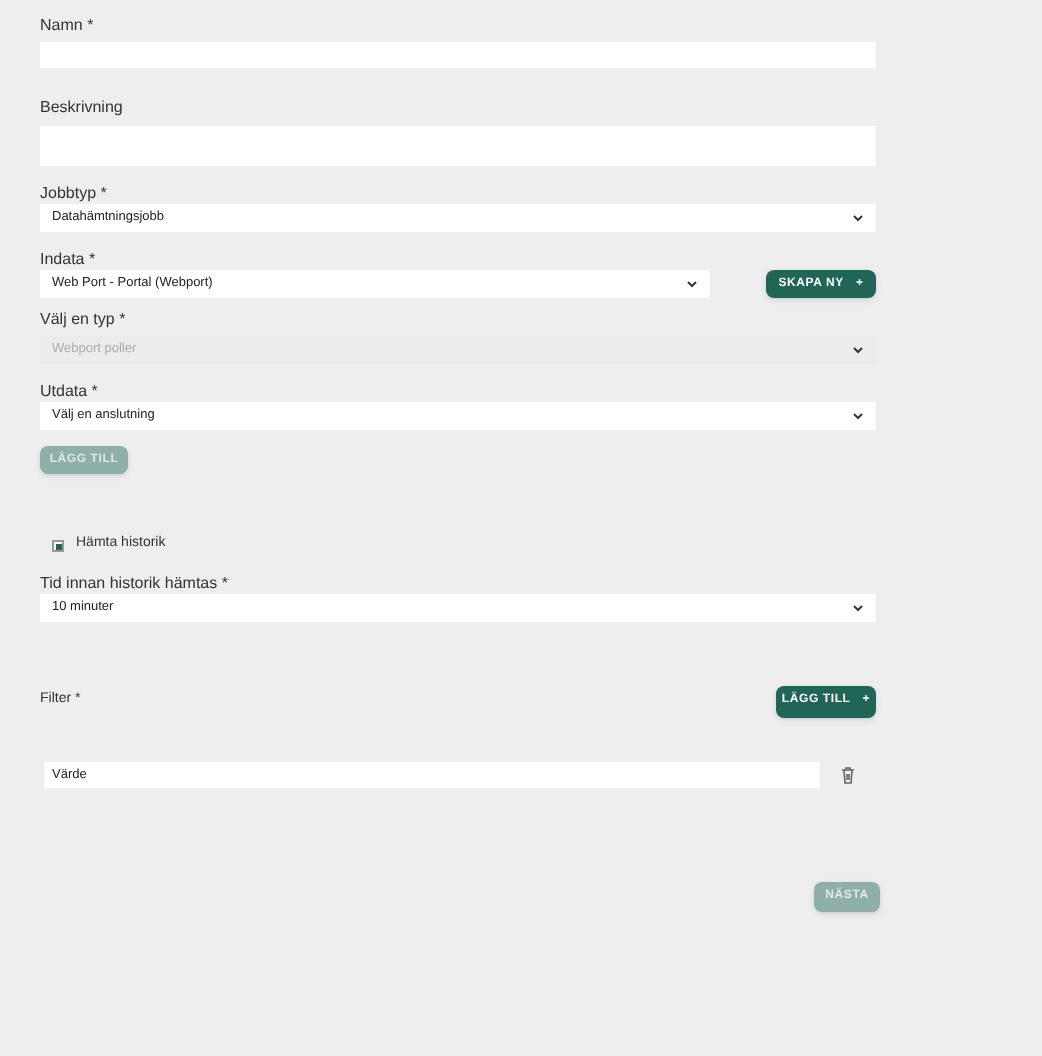 The width and height of the screenshot is (1042, 1056). Describe the element at coordinates (58, 546) in the screenshot. I see `checkbox` at that location.